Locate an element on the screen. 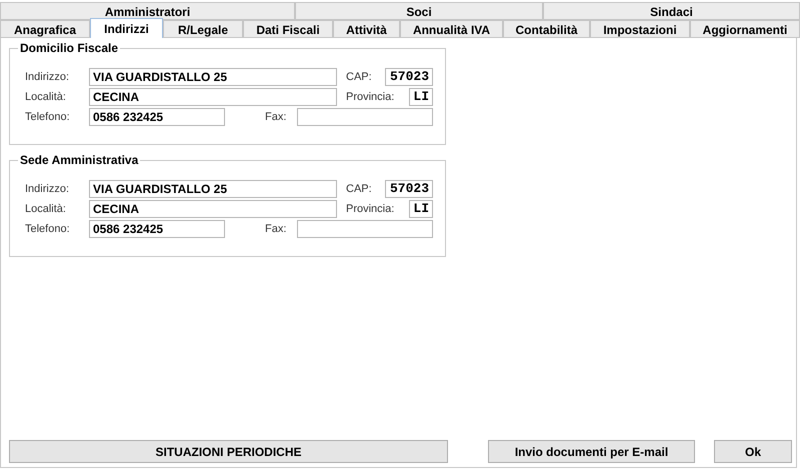 The height and width of the screenshot is (472, 800). tab: Soci is located at coordinates (419, 11).